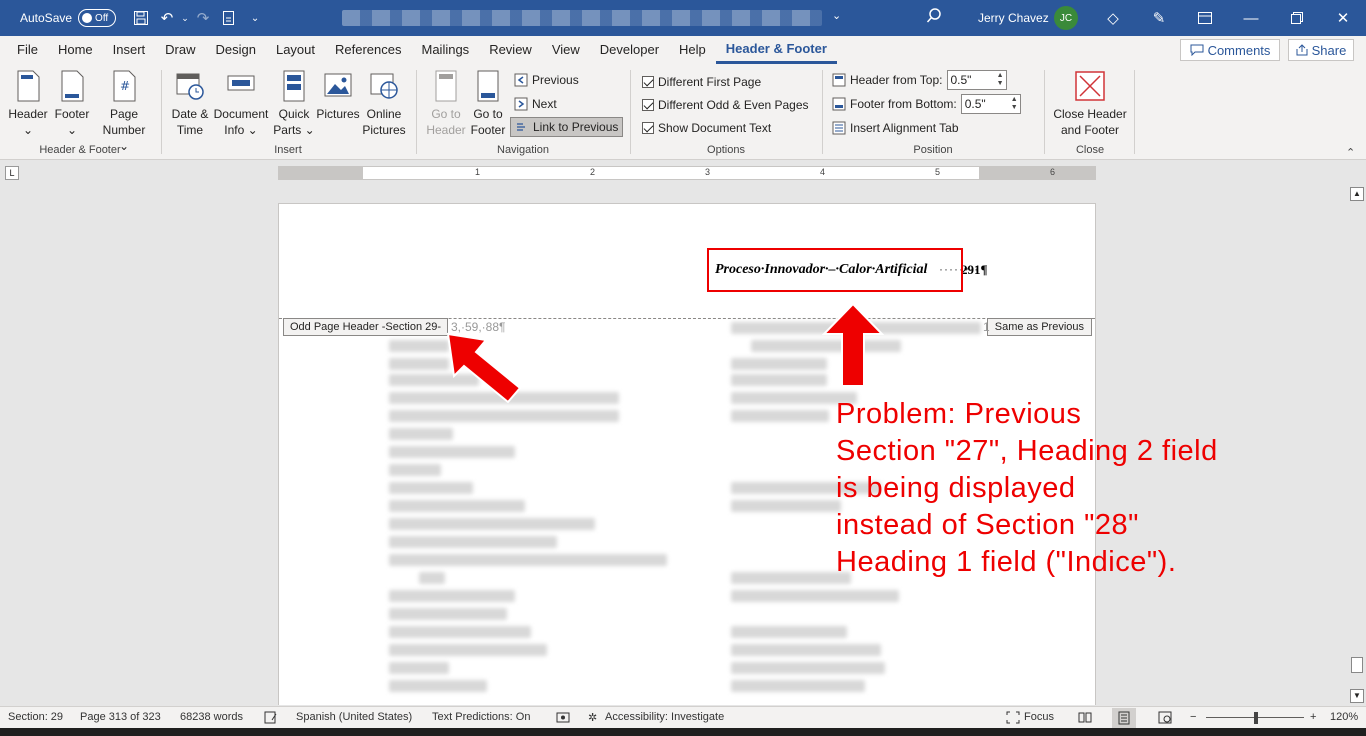 This screenshot has width=1366, height=736. What do you see at coordinates (488, 104) in the screenshot?
I see `go-to-footer-button: Go to Footer` at bounding box center [488, 104].